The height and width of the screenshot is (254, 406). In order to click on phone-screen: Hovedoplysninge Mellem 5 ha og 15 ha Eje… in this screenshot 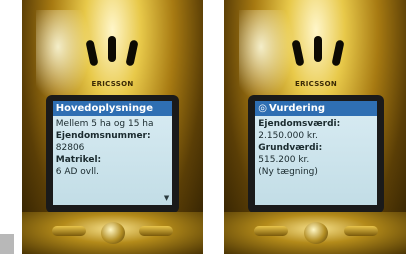, I will do `click(112, 153)`.